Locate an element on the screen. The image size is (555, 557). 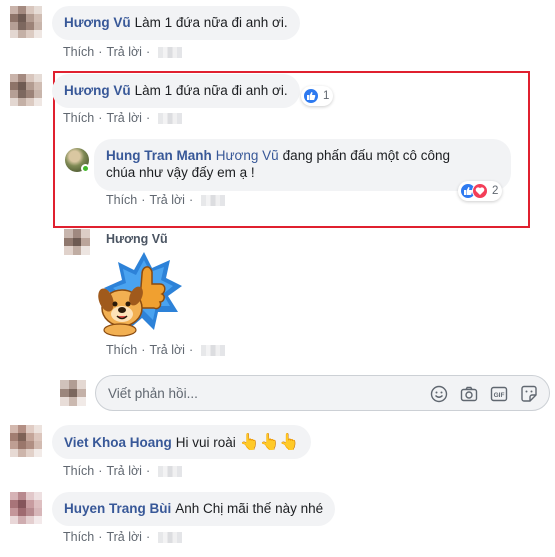
reaction-count: 1 is located at coordinates (326, 96).